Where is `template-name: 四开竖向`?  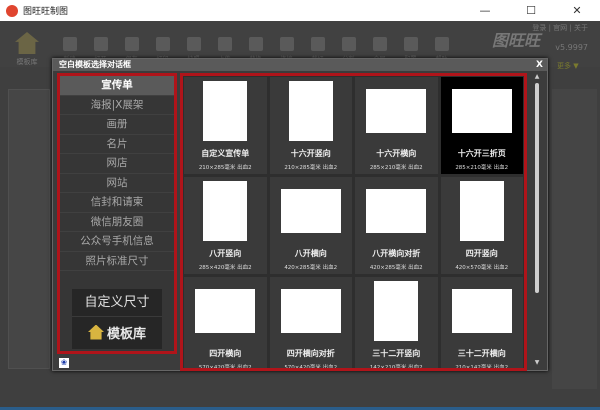 template-name: 四开竖向 is located at coordinates (481, 253).